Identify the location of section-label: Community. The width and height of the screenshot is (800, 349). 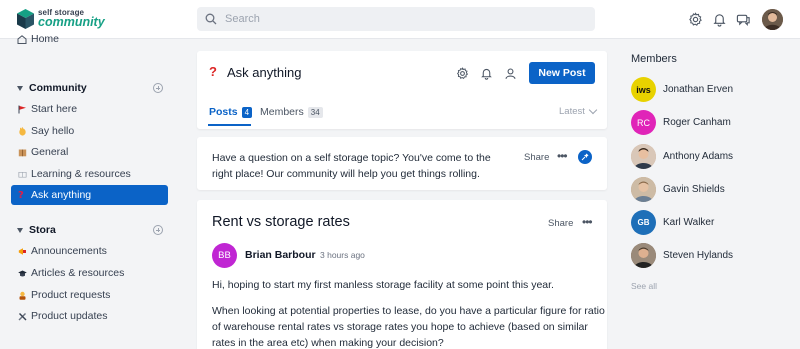
(58, 88).